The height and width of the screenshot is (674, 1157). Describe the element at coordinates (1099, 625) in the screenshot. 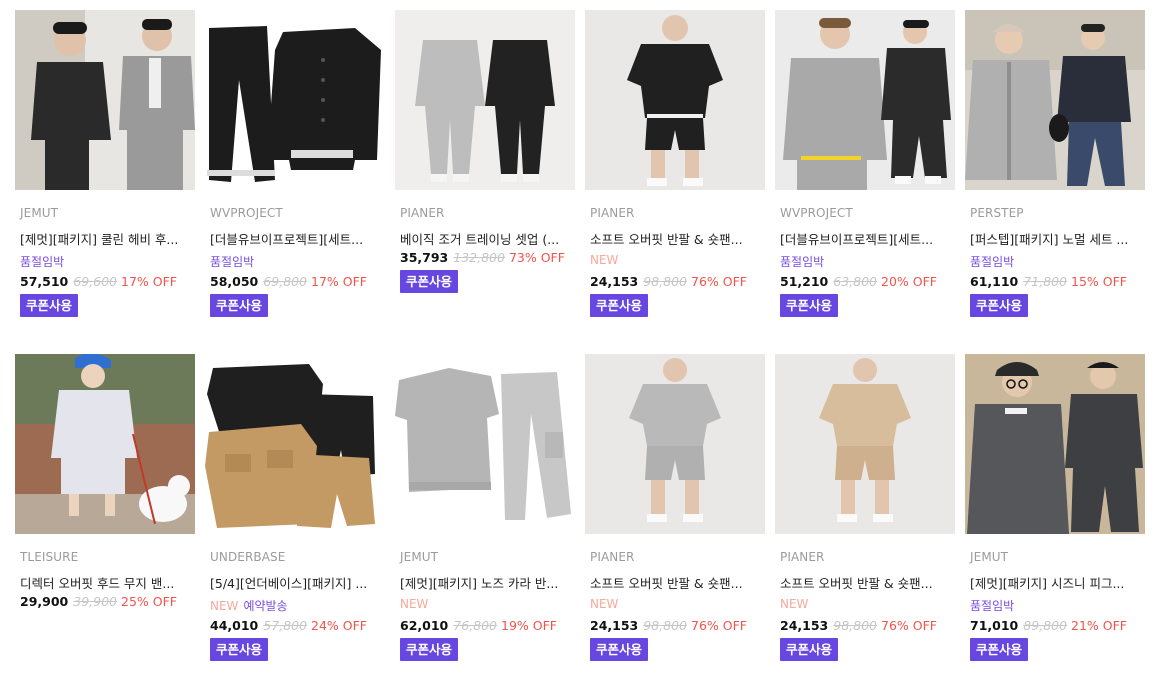

I see `discount-rate: 21% OFF` at that location.